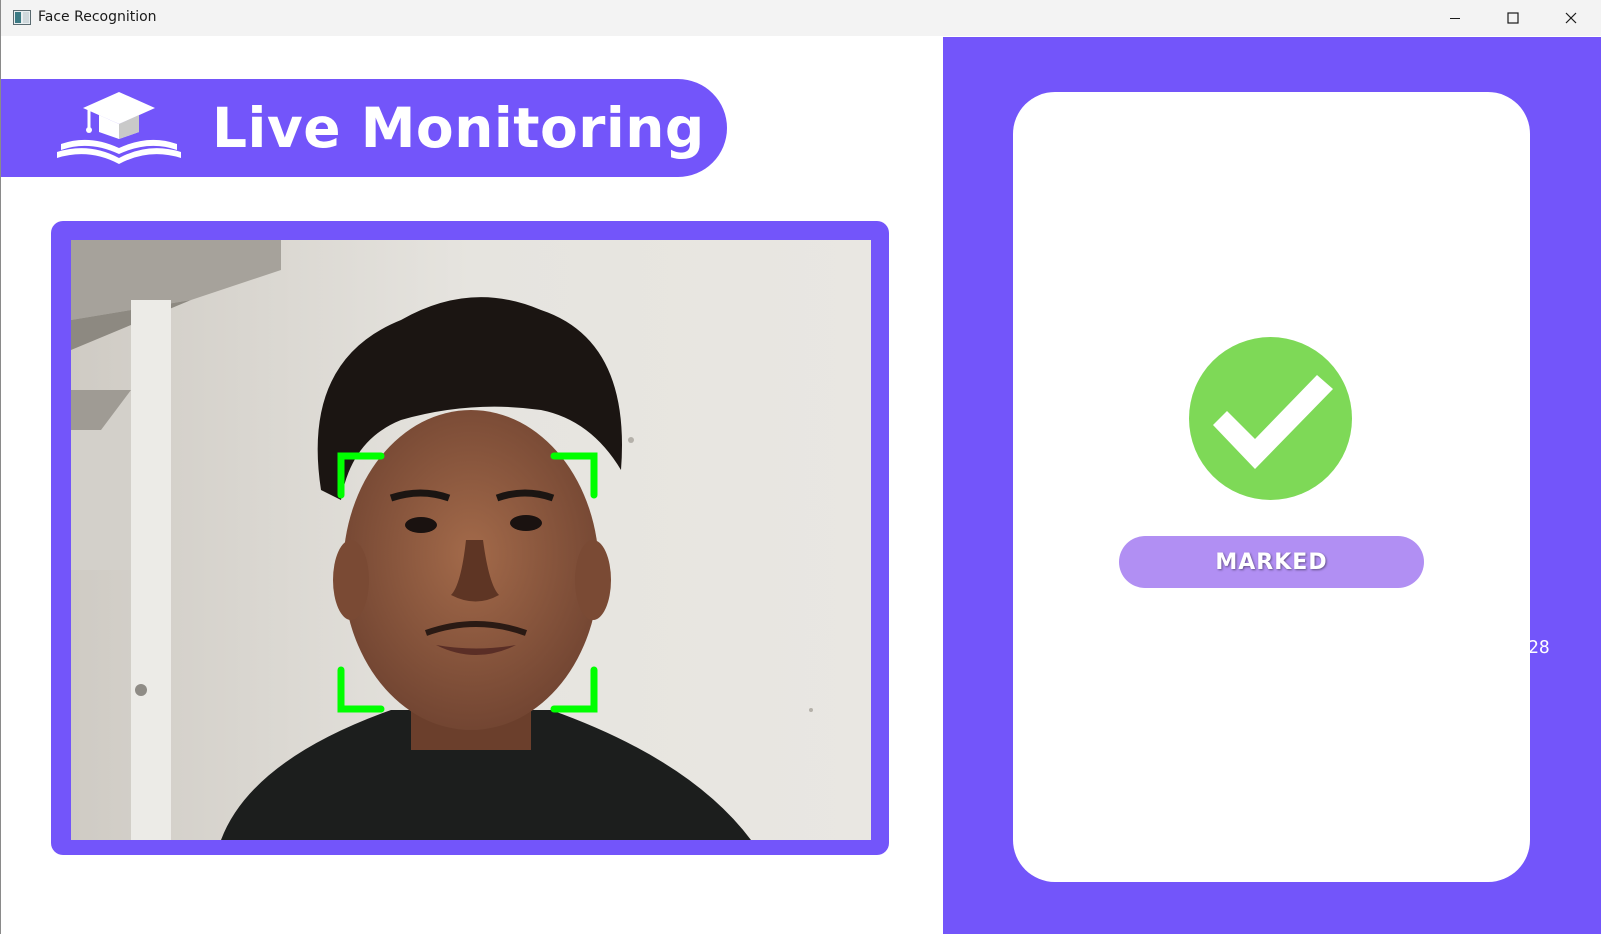 Image resolution: width=1601 pixels, height=934 pixels. What do you see at coordinates (1539, 647) in the screenshot?
I see `status-number: 28` at bounding box center [1539, 647].